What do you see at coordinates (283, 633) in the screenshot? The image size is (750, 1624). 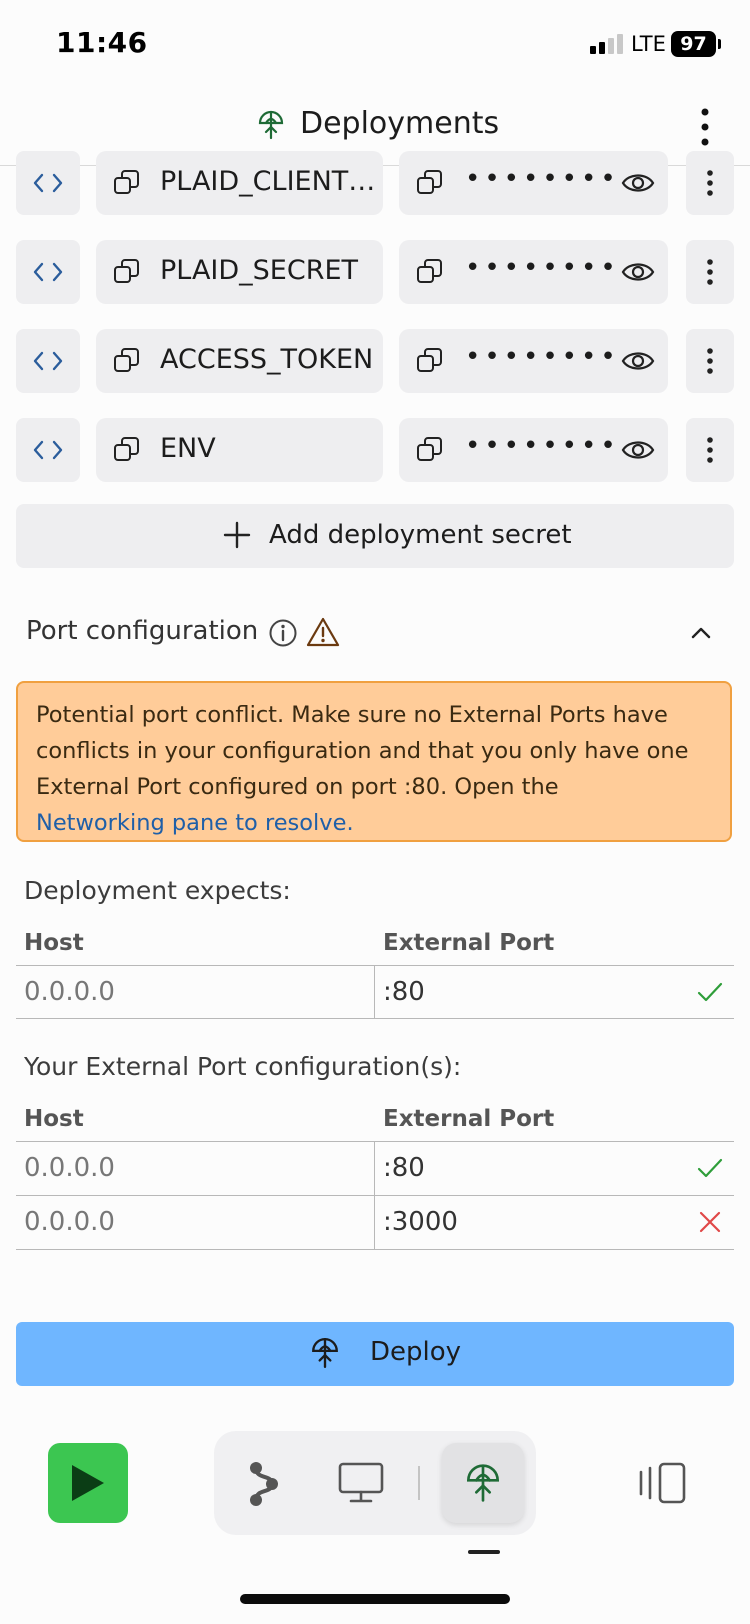 I see `info-icon` at bounding box center [283, 633].